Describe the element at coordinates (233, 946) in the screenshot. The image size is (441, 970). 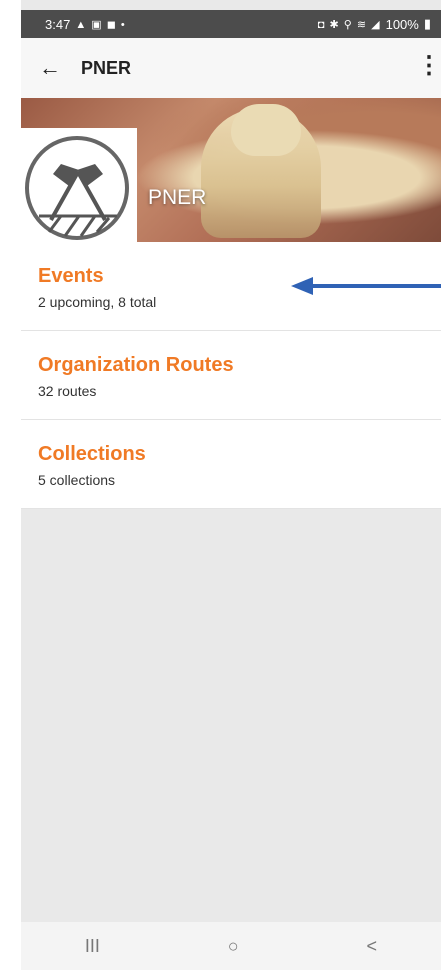
I see `home-icon: ○` at that location.